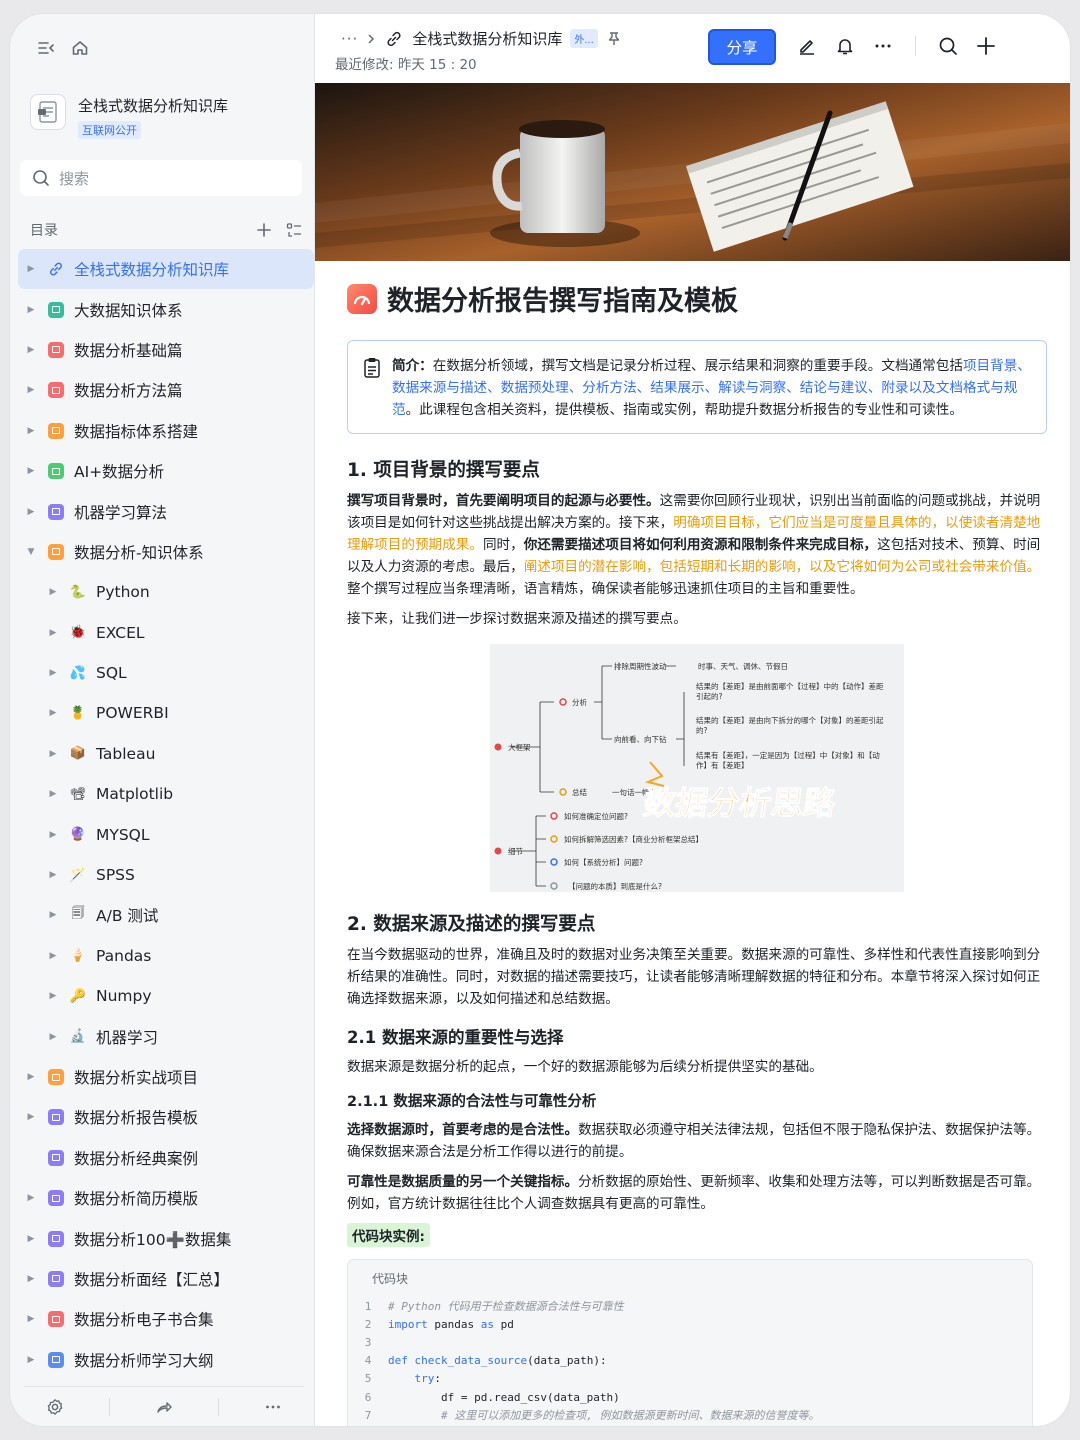  What do you see at coordinates (164, 1407) in the screenshot?
I see `share-arrow-icon` at bounding box center [164, 1407].